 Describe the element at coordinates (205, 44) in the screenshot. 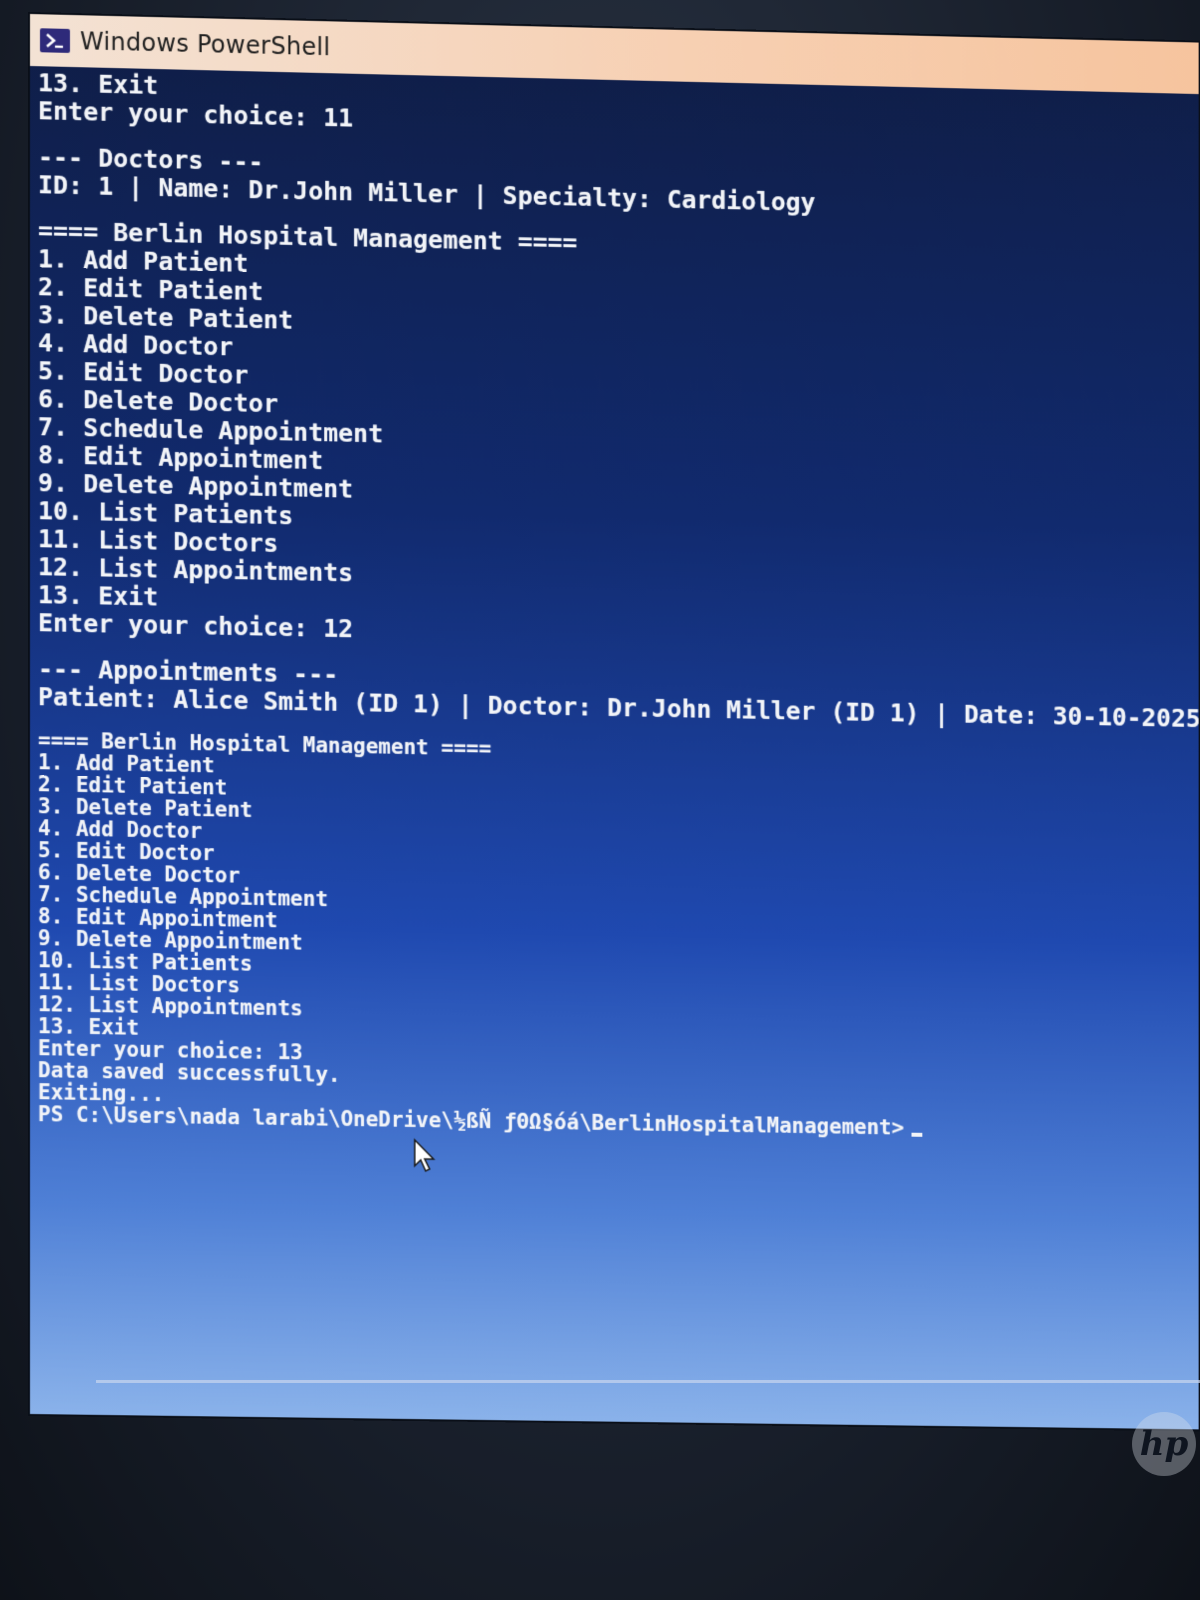

I see `window-title: Windows PowerShell` at that location.